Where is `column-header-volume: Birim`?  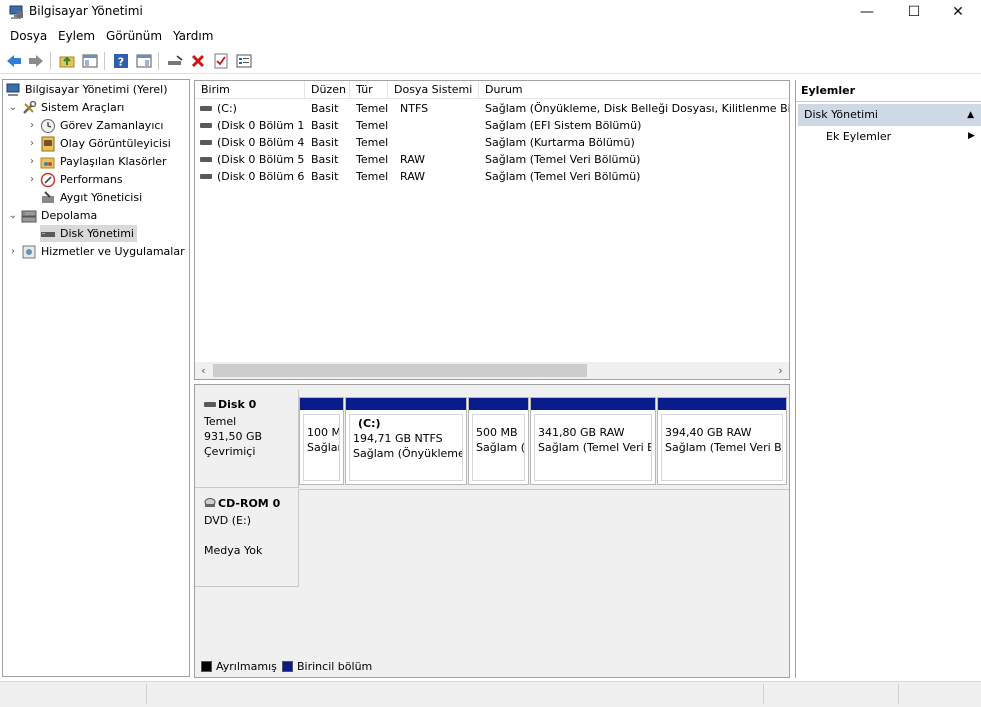
column-header-volume: Birim is located at coordinates (250, 90).